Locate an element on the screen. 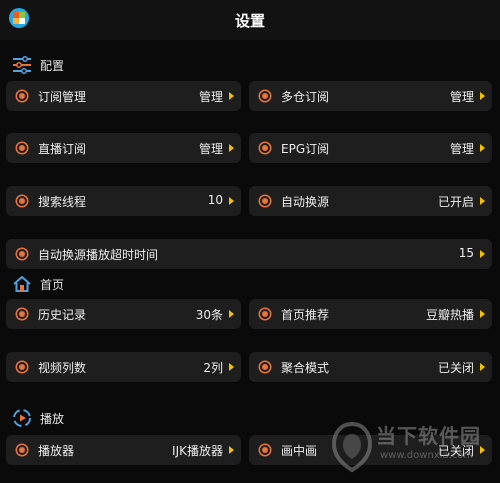 The width and height of the screenshot is (500, 483). setting-video-columns: 视频列数 2列 is located at coordinates (123, 367).